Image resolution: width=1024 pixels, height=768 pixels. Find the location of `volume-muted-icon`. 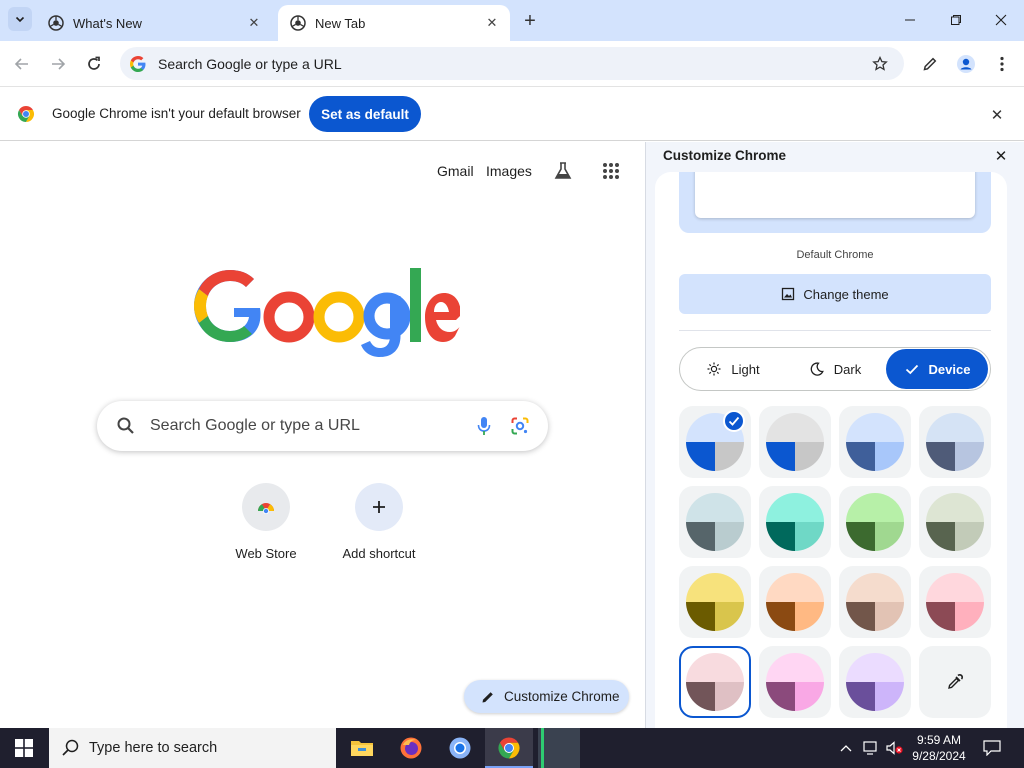

volume-muted-icon is located at coordinates (895, 748).